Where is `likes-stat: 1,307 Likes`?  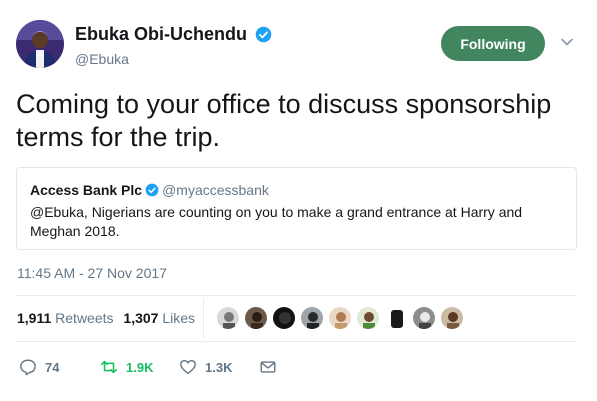
likes-stat: 1,307 Likes is located at coordinates (159, 318).